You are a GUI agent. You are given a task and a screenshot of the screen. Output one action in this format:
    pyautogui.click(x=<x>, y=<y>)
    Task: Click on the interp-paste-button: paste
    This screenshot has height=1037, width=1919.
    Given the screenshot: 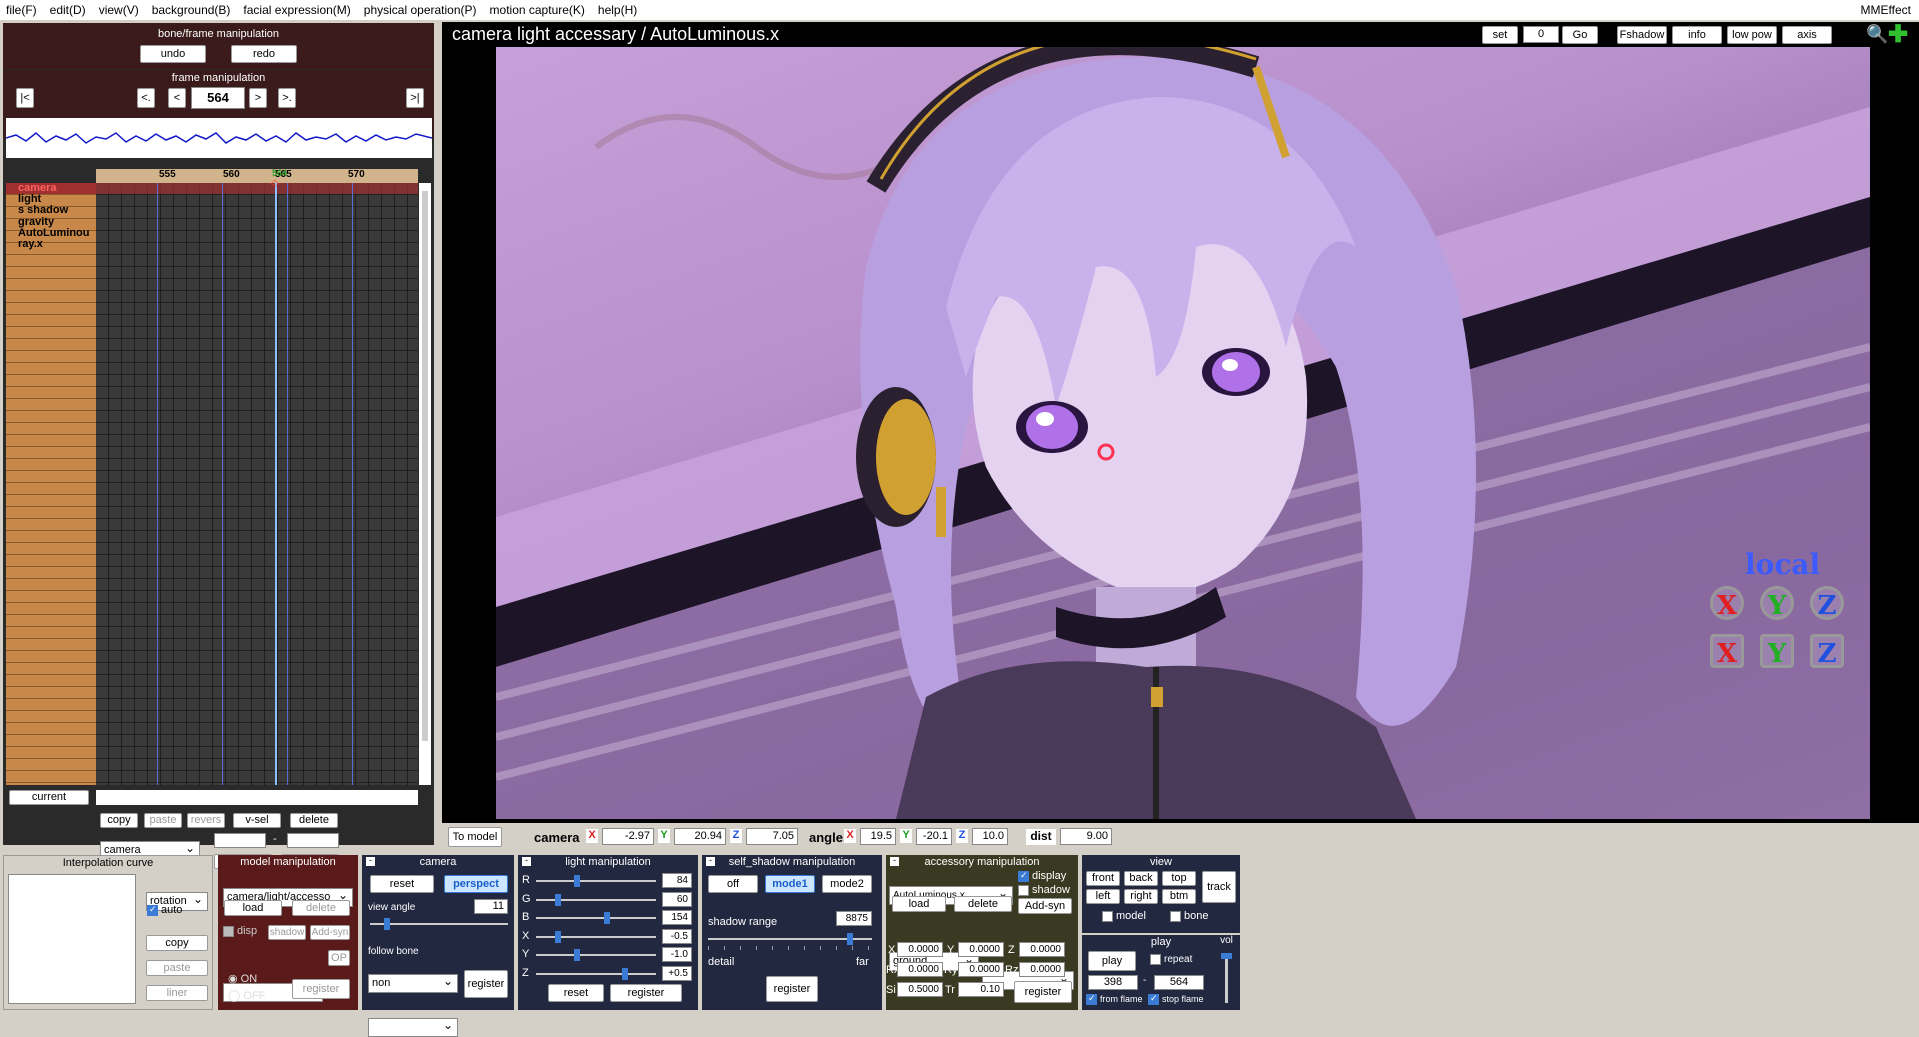 What is the action you would take?
    pyautogui.click(x=177, y=968)
    